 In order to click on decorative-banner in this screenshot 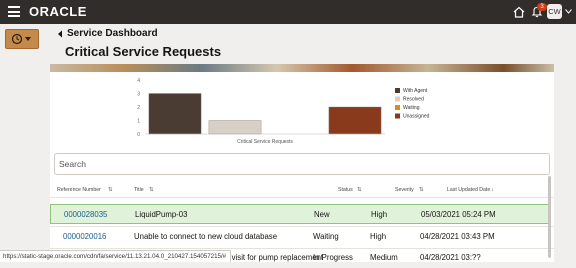, I will do `click(302, 68)`.